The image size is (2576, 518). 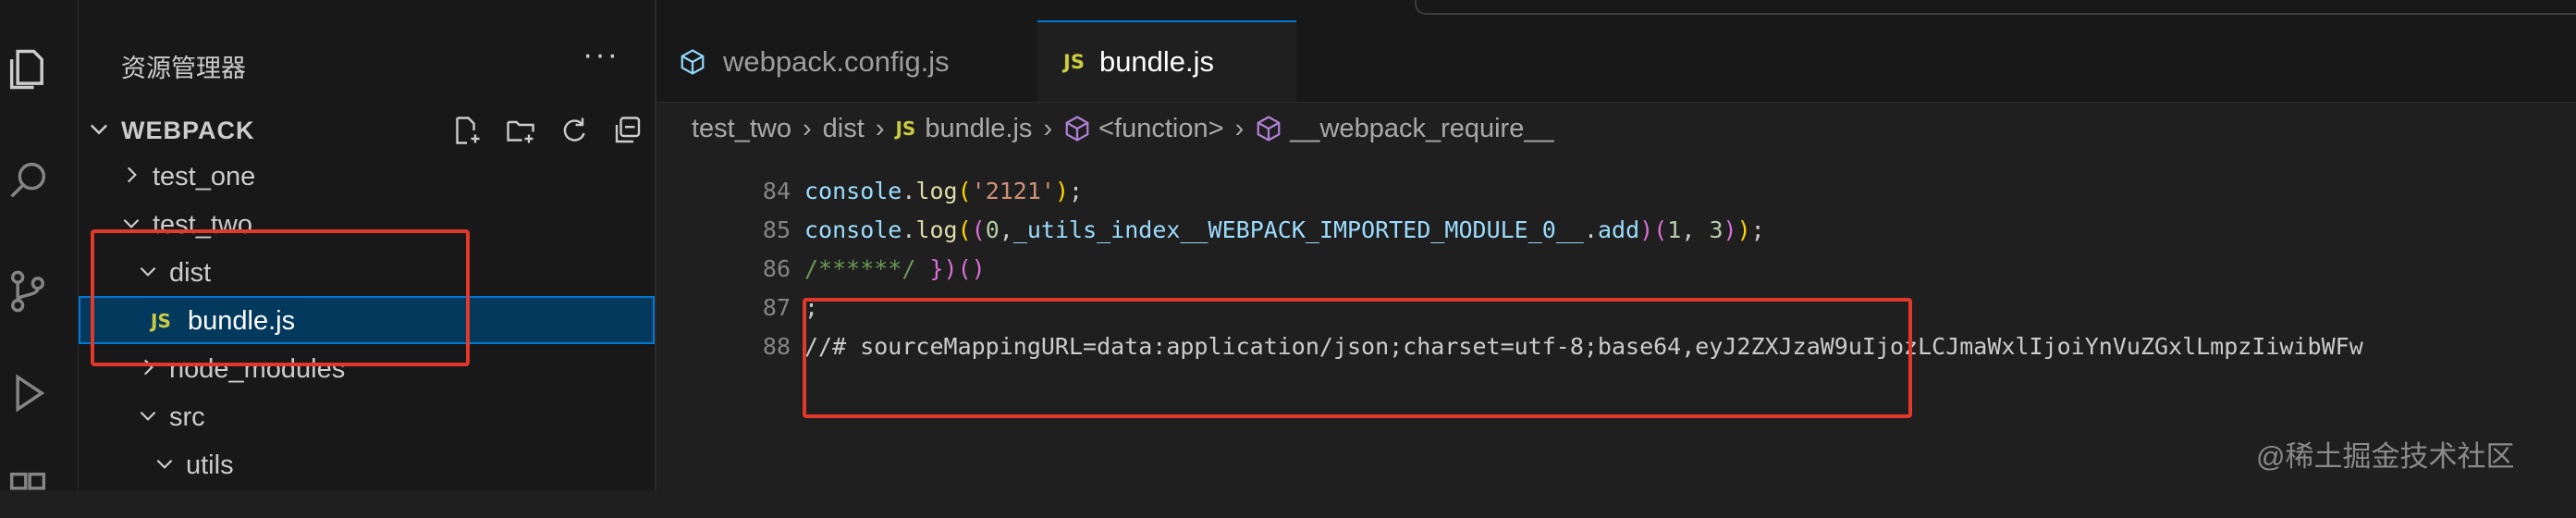 What do you see at coordinates (367, 416) in the screenshot?
I see `tree-item-src: src` at bounding box center [367, 416].